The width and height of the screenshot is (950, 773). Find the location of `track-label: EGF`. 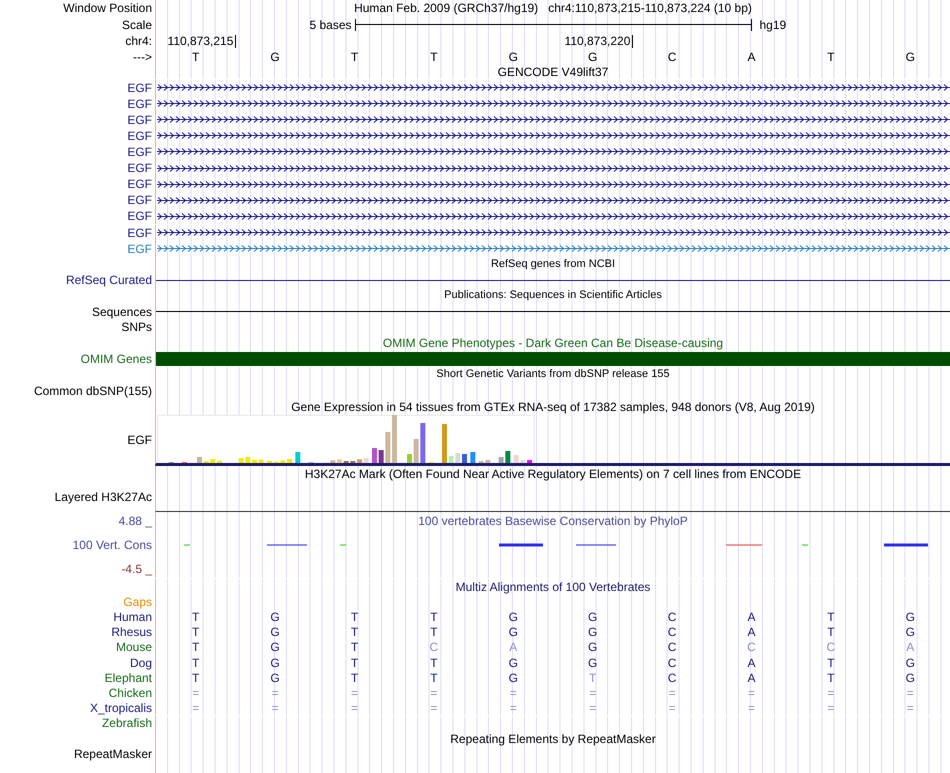

track-label: EGF is located at coordinates (139, 440).